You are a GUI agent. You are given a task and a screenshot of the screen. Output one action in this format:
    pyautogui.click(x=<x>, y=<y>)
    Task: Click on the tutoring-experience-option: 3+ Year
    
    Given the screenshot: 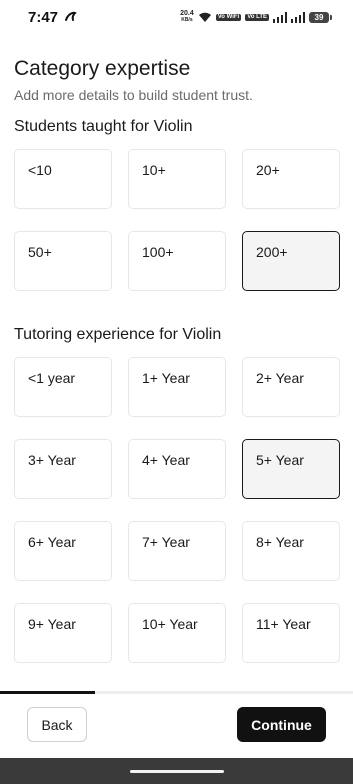 What is the action you would take?
    pyautogui.click(x=63, y=469)
    